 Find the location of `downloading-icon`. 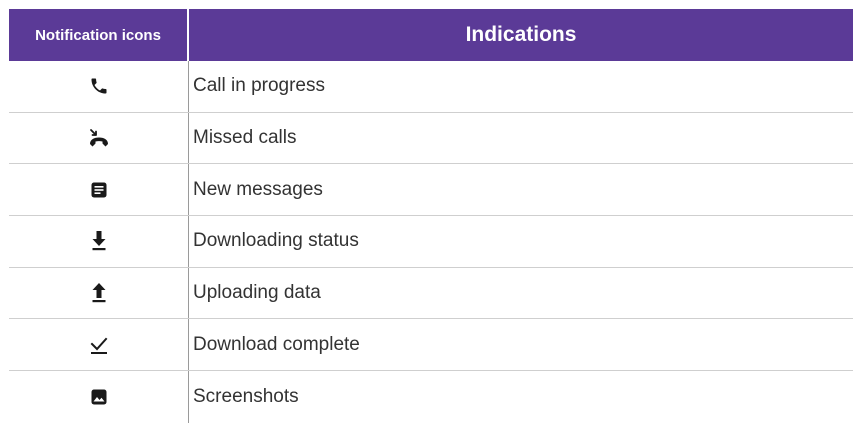

downloading-icon is located at coordinates (99, 241).